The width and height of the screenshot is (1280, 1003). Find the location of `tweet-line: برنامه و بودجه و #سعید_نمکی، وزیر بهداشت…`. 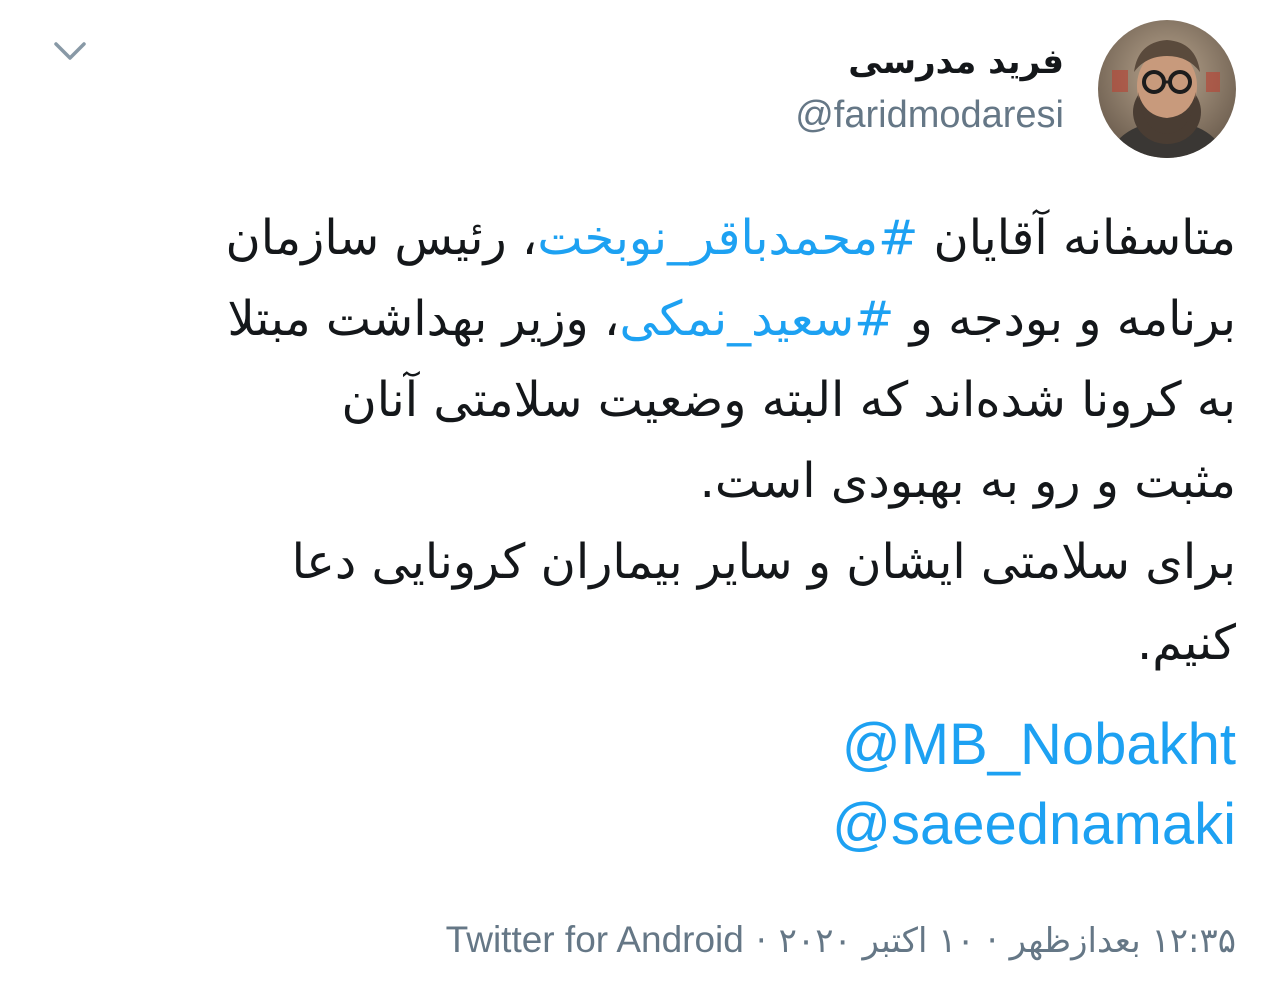

tweet-line: برنامه و بودجه و #سعید_نمکی، وزیر بهداشت… is located at coordinates (641, 319).